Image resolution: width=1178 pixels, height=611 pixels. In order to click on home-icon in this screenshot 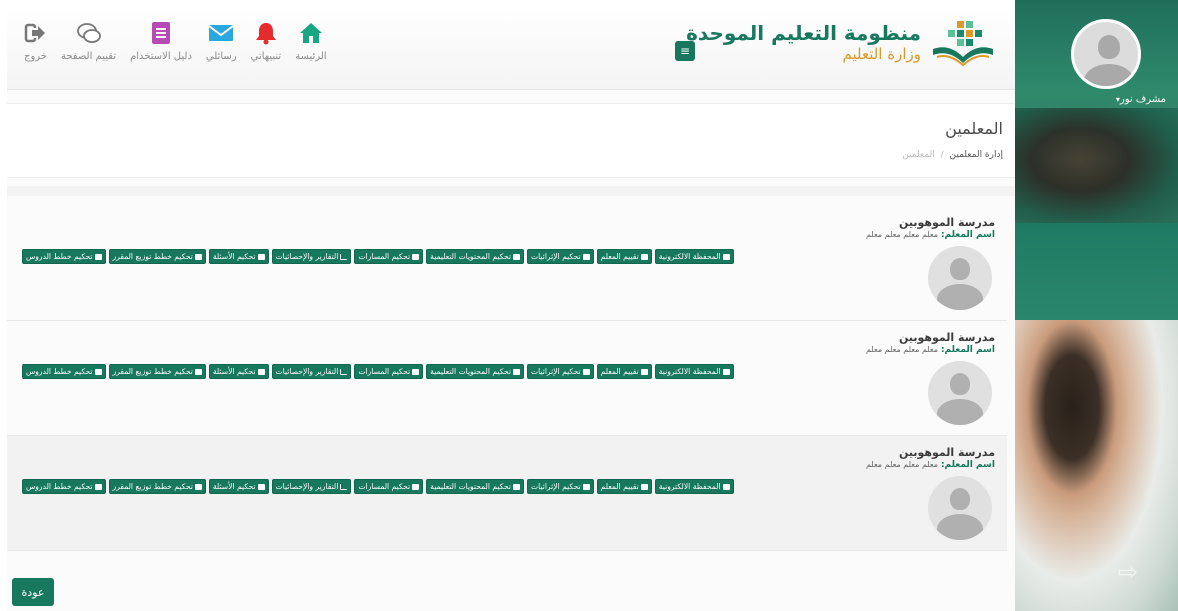, I will do `click(311, 33)`.